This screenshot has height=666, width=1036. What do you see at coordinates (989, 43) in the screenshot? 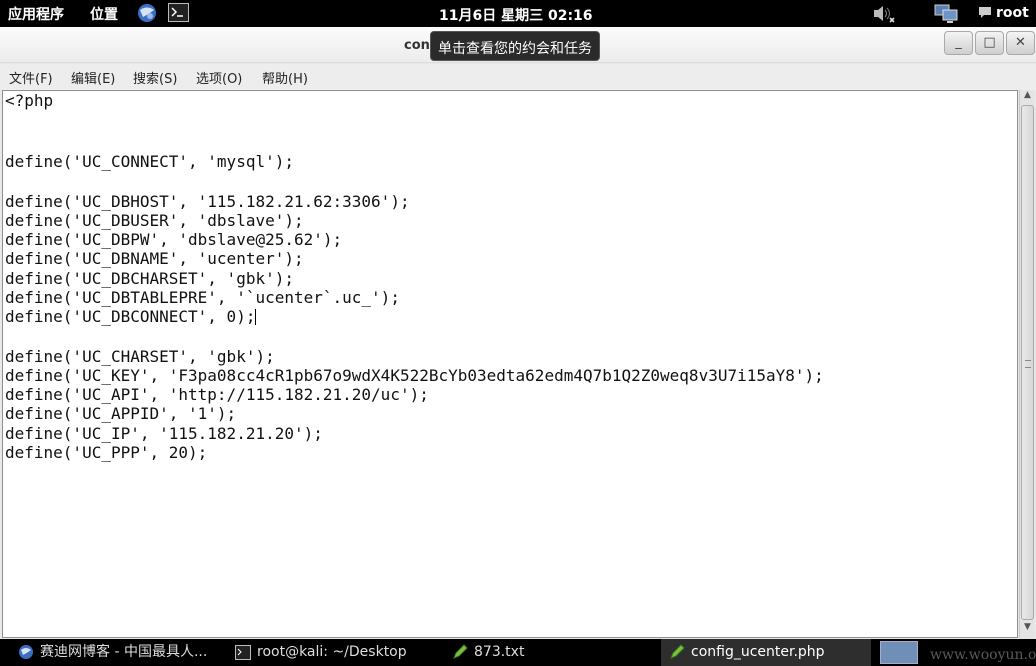
I see `maximize-button: □` at bounding box center [989, 43].